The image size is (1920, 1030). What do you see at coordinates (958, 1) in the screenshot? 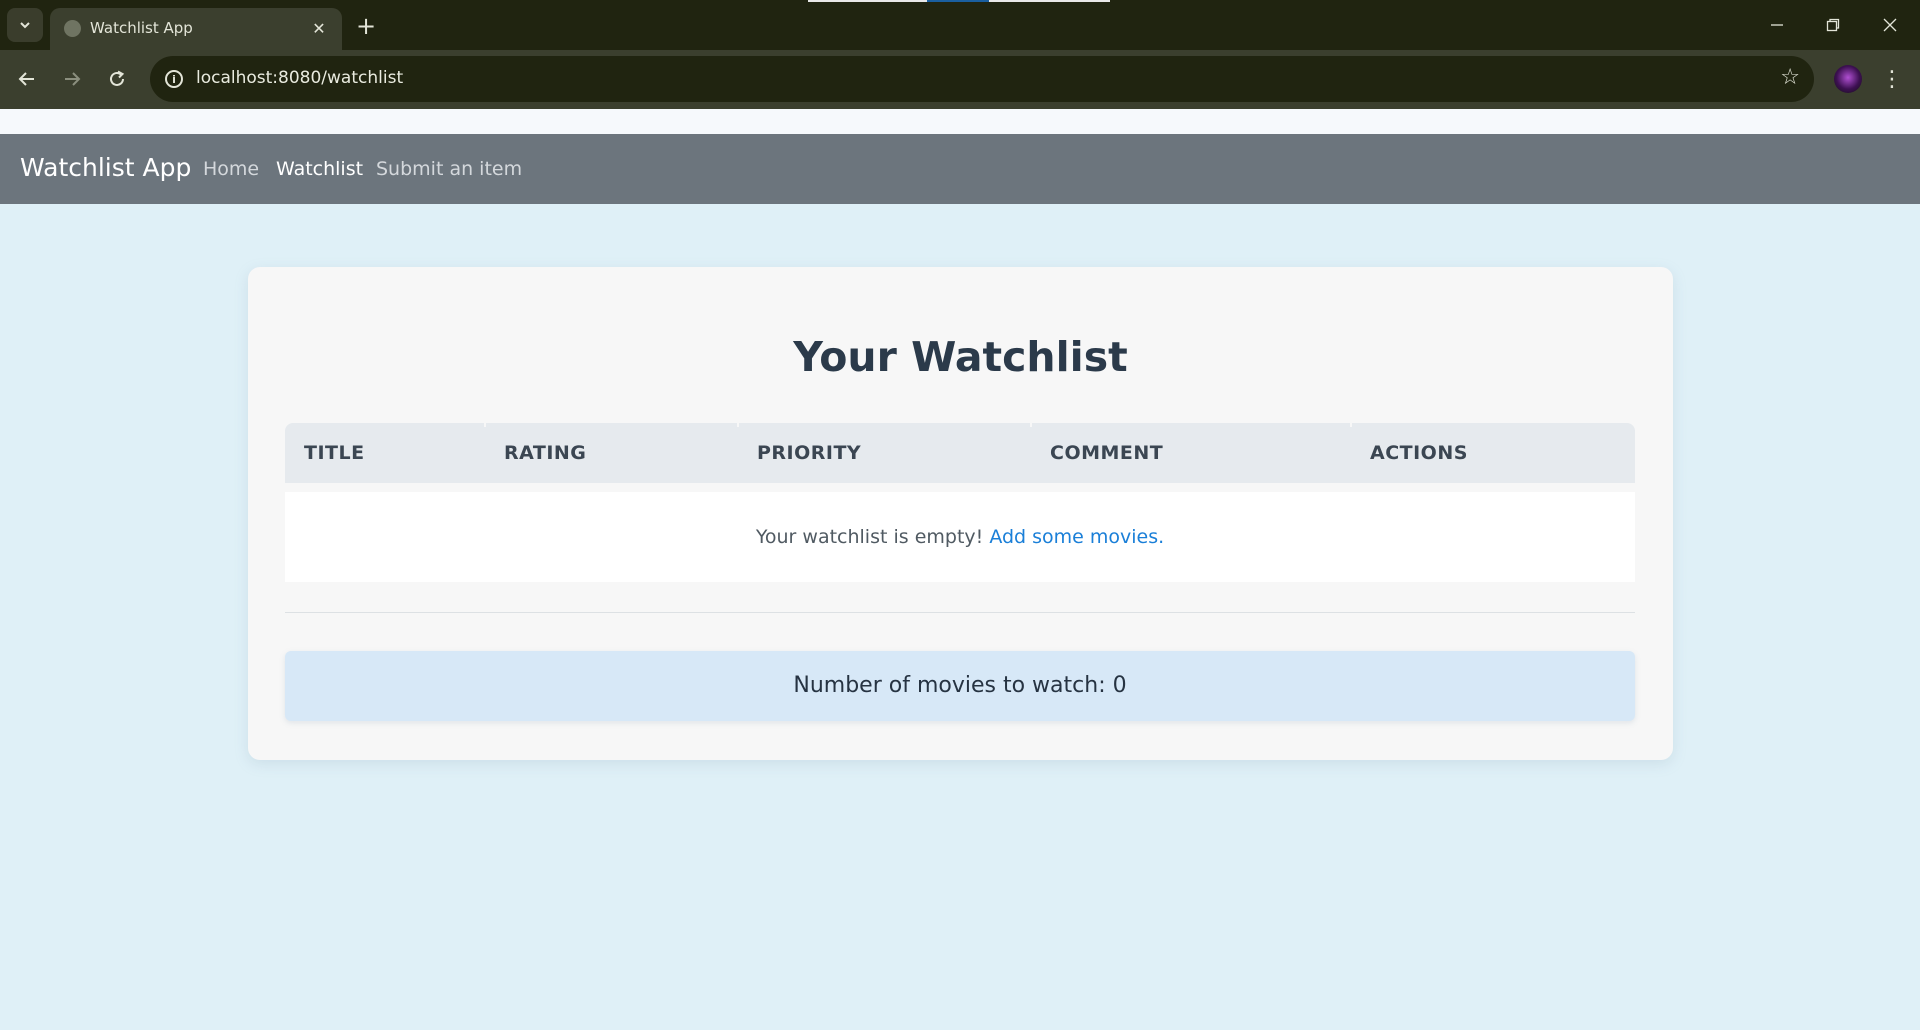
I see `top-strip-highlight` at bounding box center [958, 1].